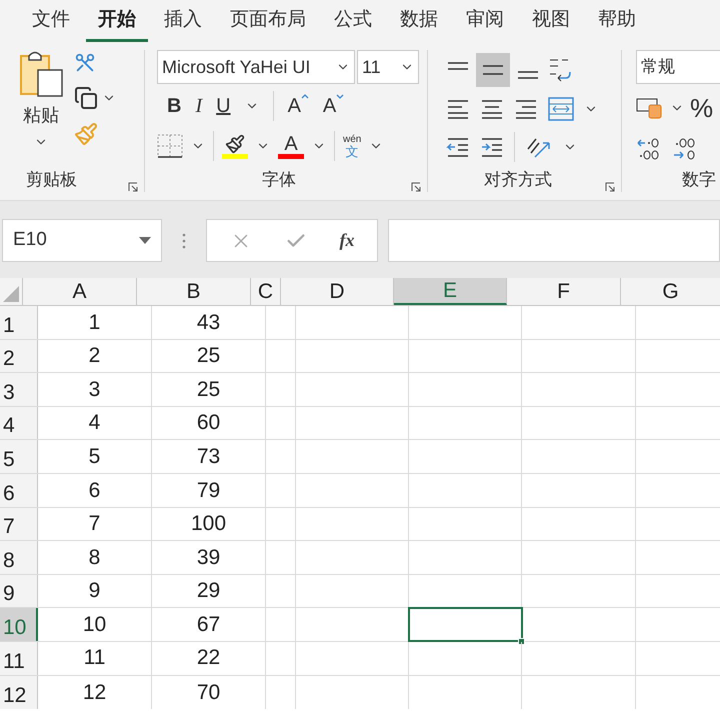  What do you see at coordinates (41, 115) in the screenshot?
I see `paste-label: 粘贴` at bounding box center [41, 115].